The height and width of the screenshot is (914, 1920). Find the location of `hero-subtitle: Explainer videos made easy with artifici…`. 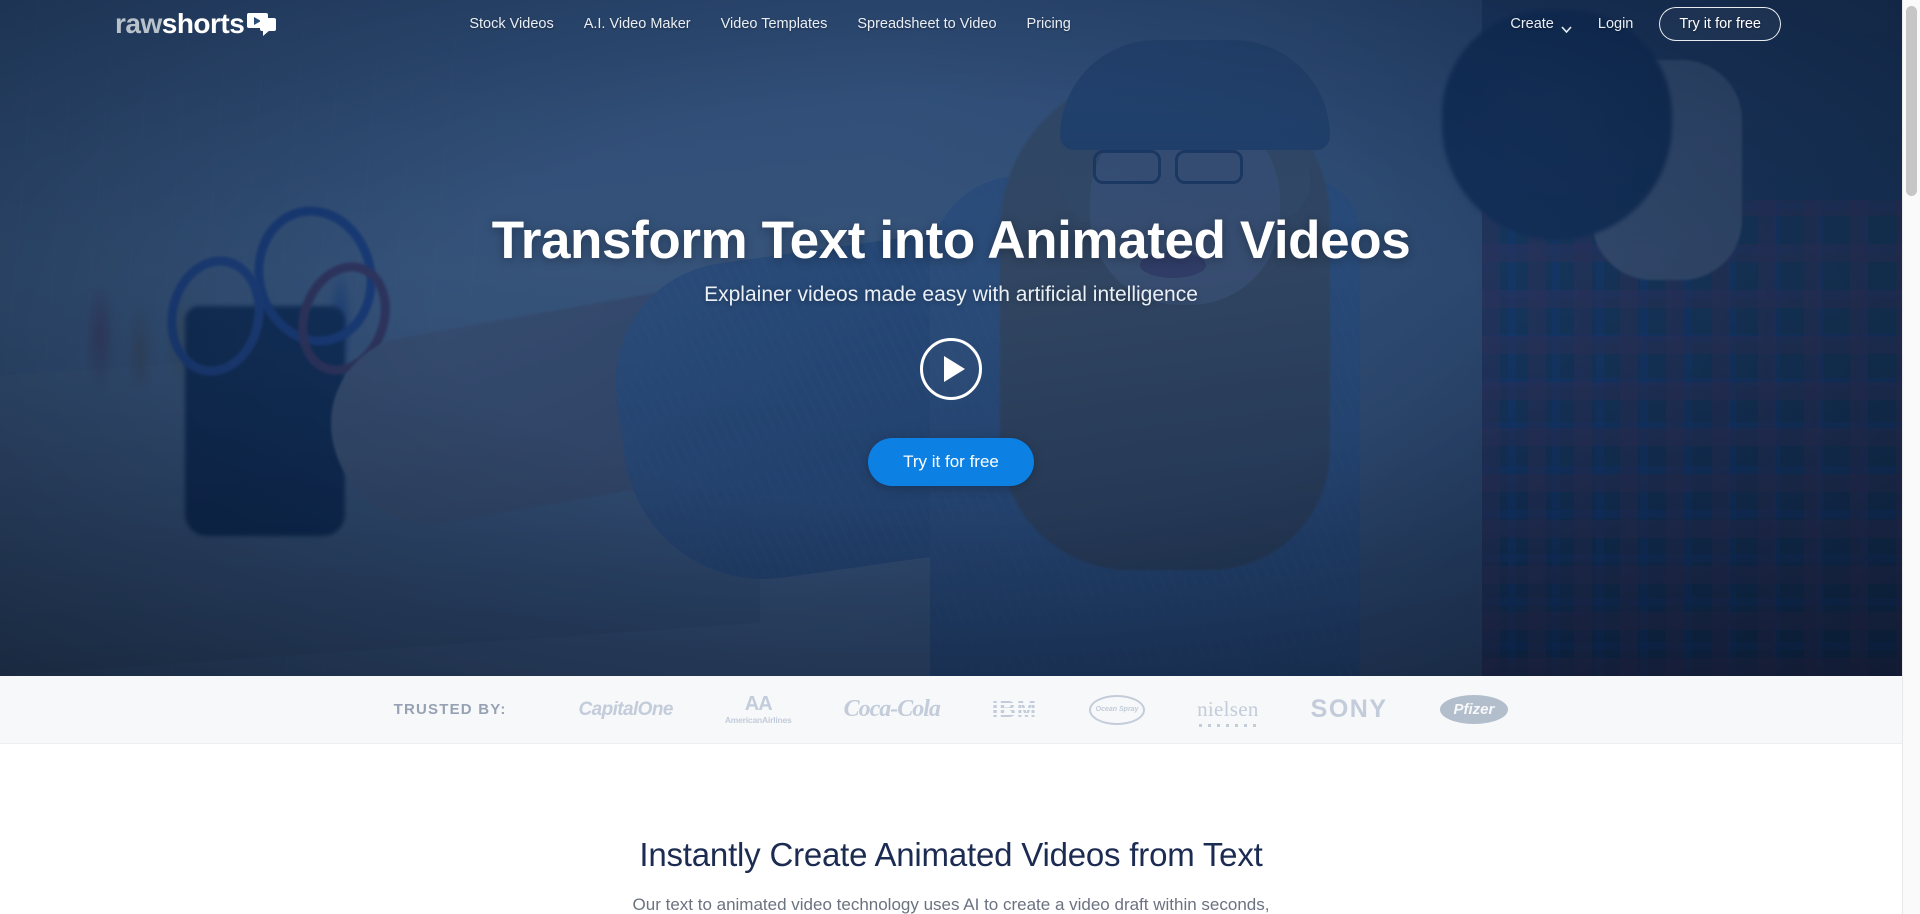

hero-subtitle: Explainer videos made easy with artifici… is located at coordinates (951, 295).